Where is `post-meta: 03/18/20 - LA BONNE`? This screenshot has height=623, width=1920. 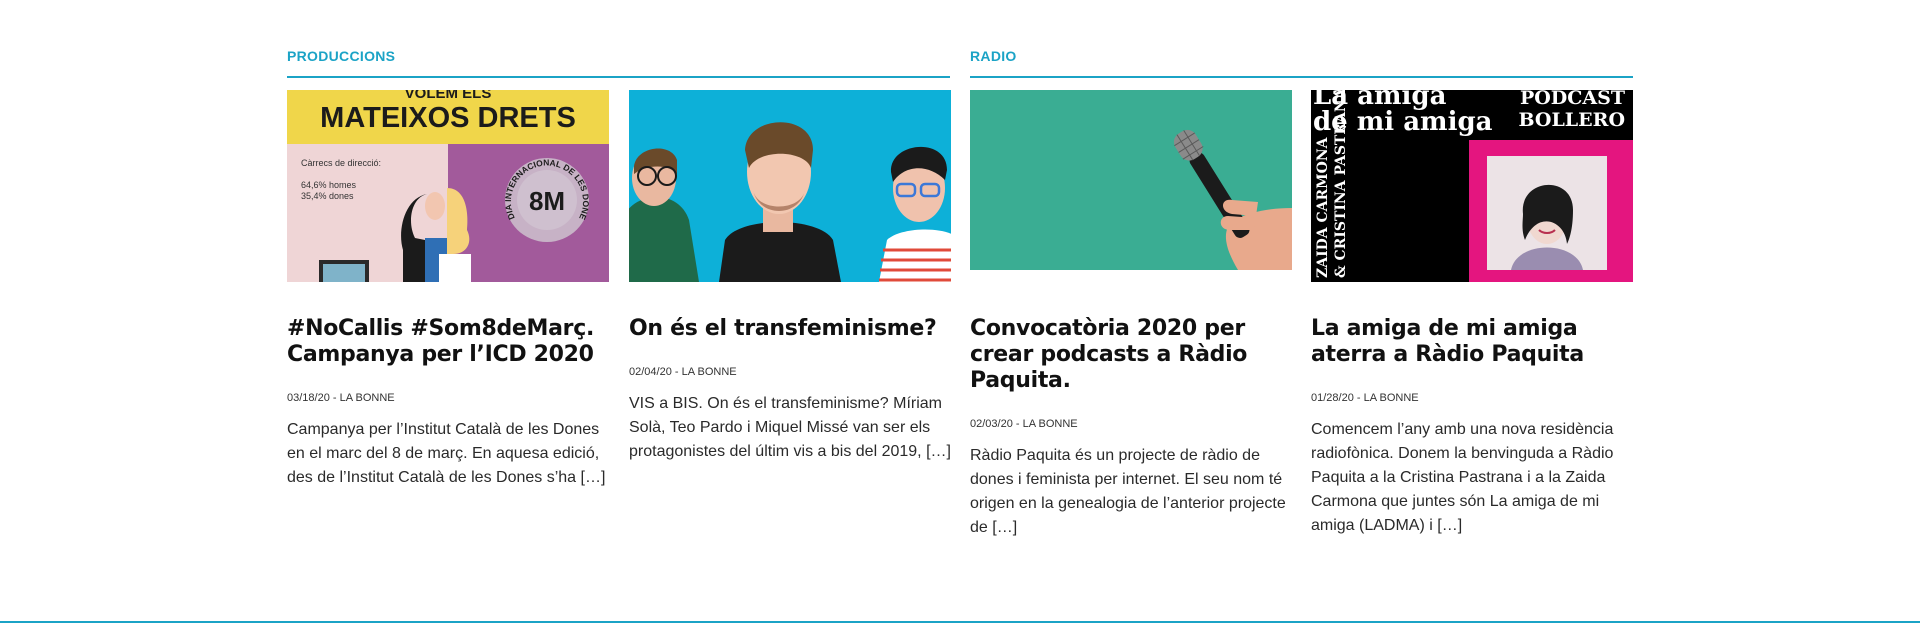 post-meta: 03/18/20 - LA BONNE is located at coordinates (448, 398).